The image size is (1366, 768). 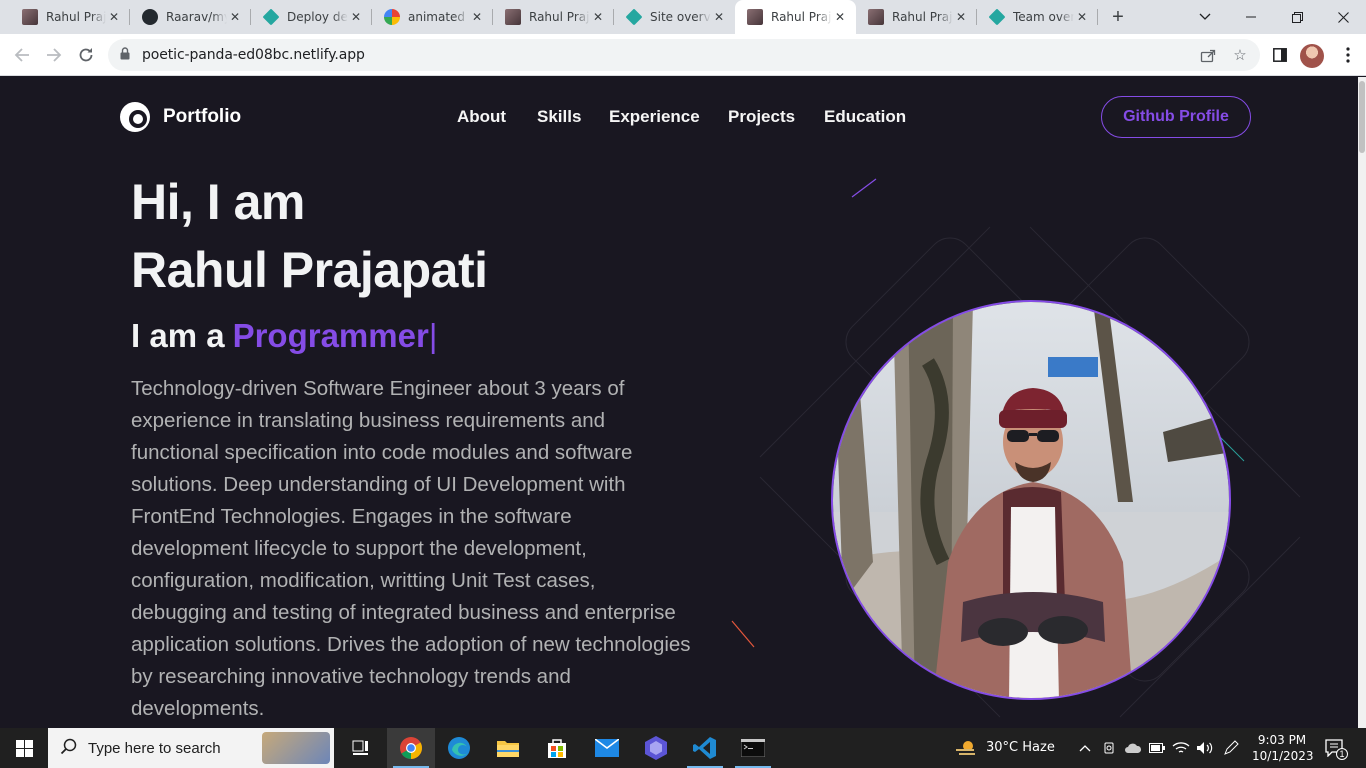 I want to click on github-icon, so click(x=150, y=17).